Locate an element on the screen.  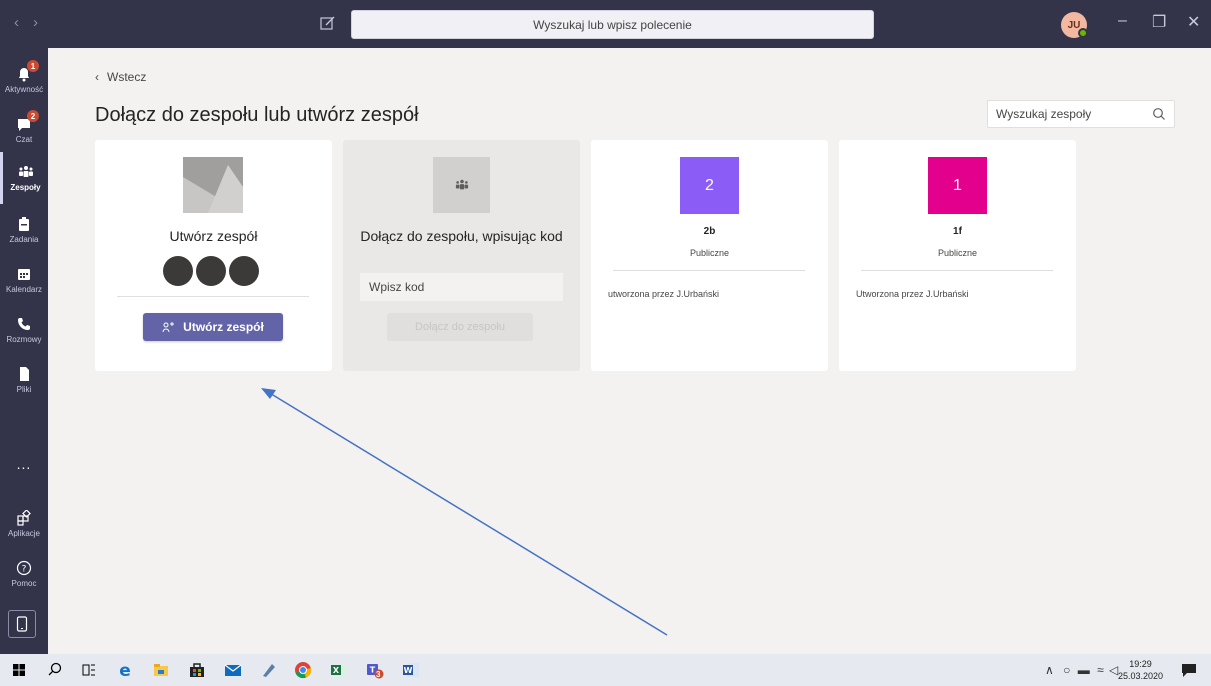
chevron-up-icon: ∧ is located at coordinates (1049, 670).